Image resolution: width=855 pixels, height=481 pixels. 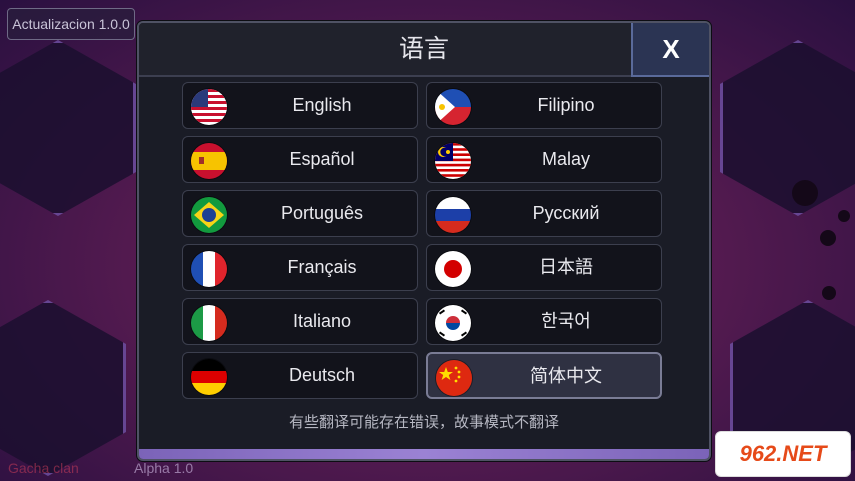 I want to click on alpha-version-label: Alpha 1.0, so click(x=164, y=468).